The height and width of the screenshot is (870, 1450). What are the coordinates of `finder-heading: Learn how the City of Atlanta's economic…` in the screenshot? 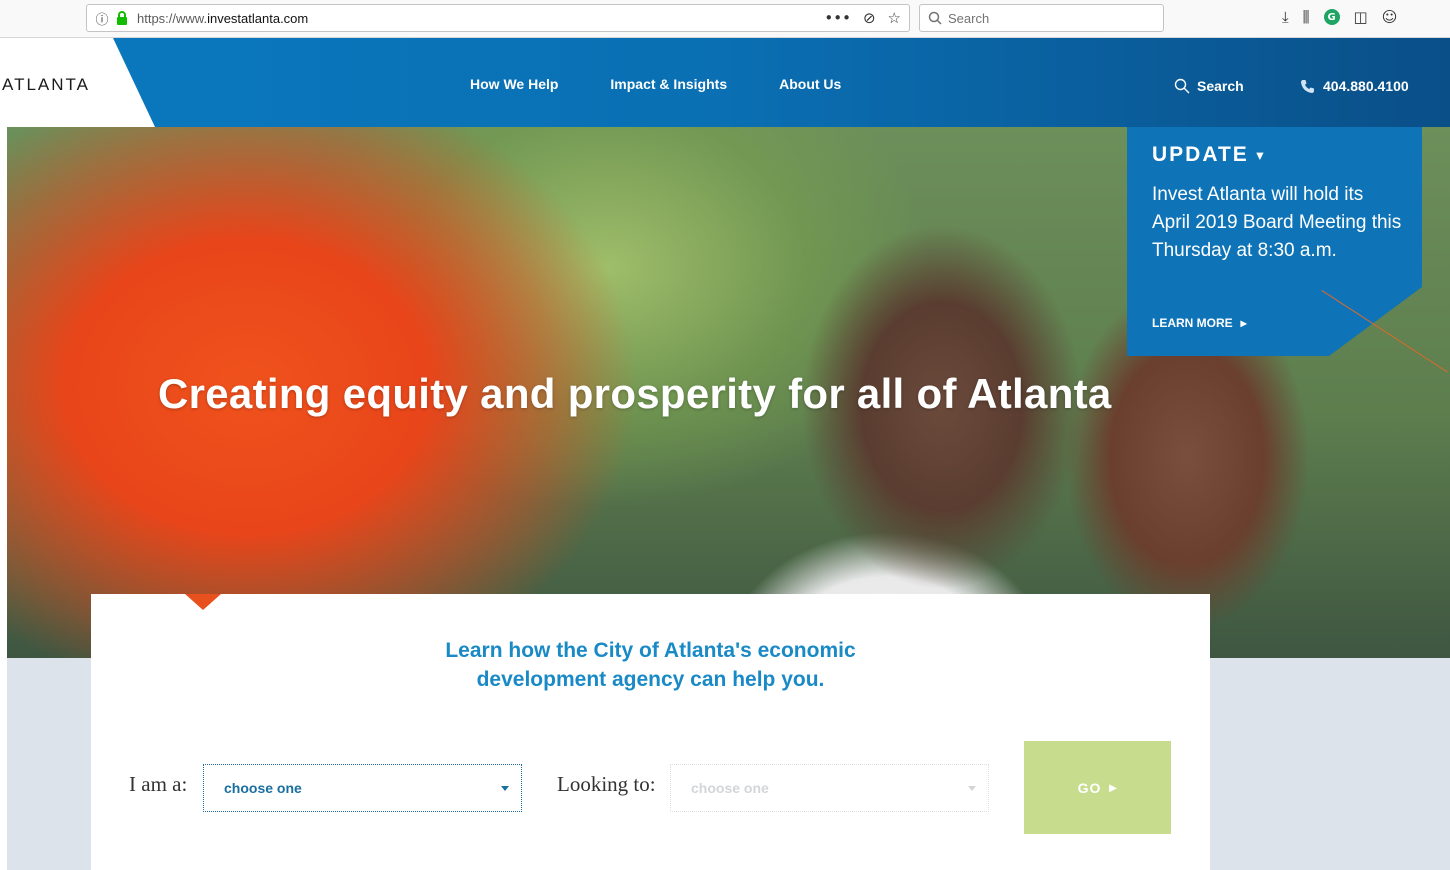 It's located at (650, 665).